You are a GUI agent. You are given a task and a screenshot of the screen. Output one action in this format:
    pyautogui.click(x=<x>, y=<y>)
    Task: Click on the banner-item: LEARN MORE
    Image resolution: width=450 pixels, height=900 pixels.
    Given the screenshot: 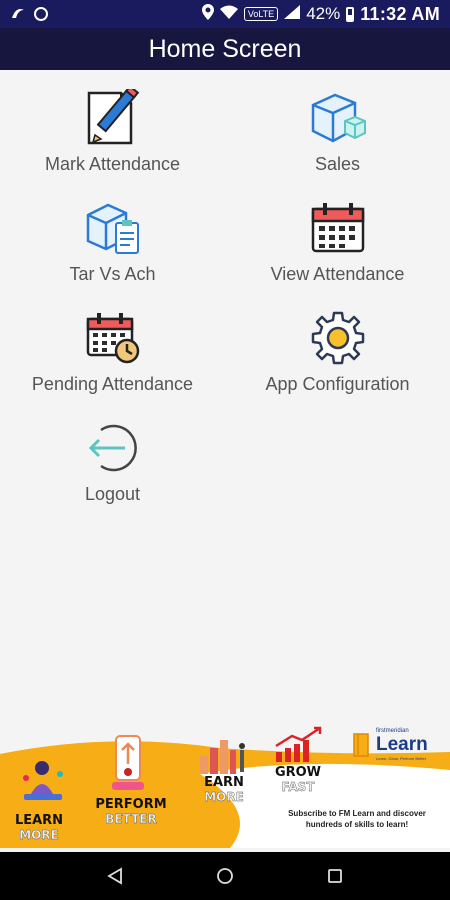 What is the action you would take?
    pyautogui.click(x=39, y=828)
    